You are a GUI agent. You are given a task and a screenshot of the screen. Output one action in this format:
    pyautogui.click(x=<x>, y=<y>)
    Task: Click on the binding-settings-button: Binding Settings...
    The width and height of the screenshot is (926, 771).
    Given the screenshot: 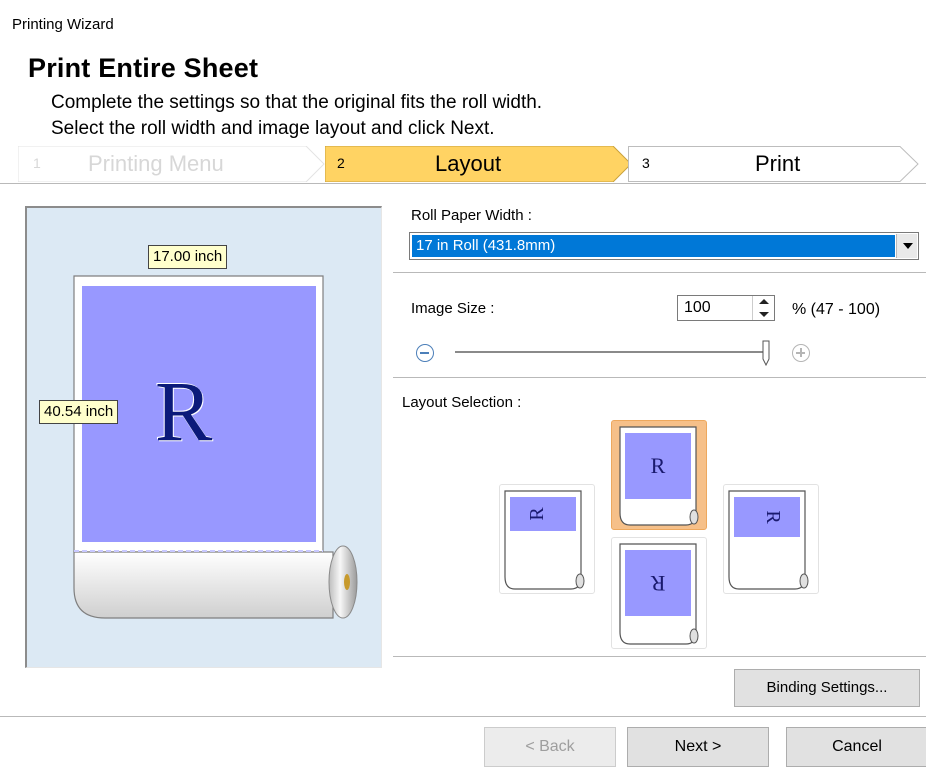 What is the action you would take?
    pyautogui.click(x=827, y=688)
    